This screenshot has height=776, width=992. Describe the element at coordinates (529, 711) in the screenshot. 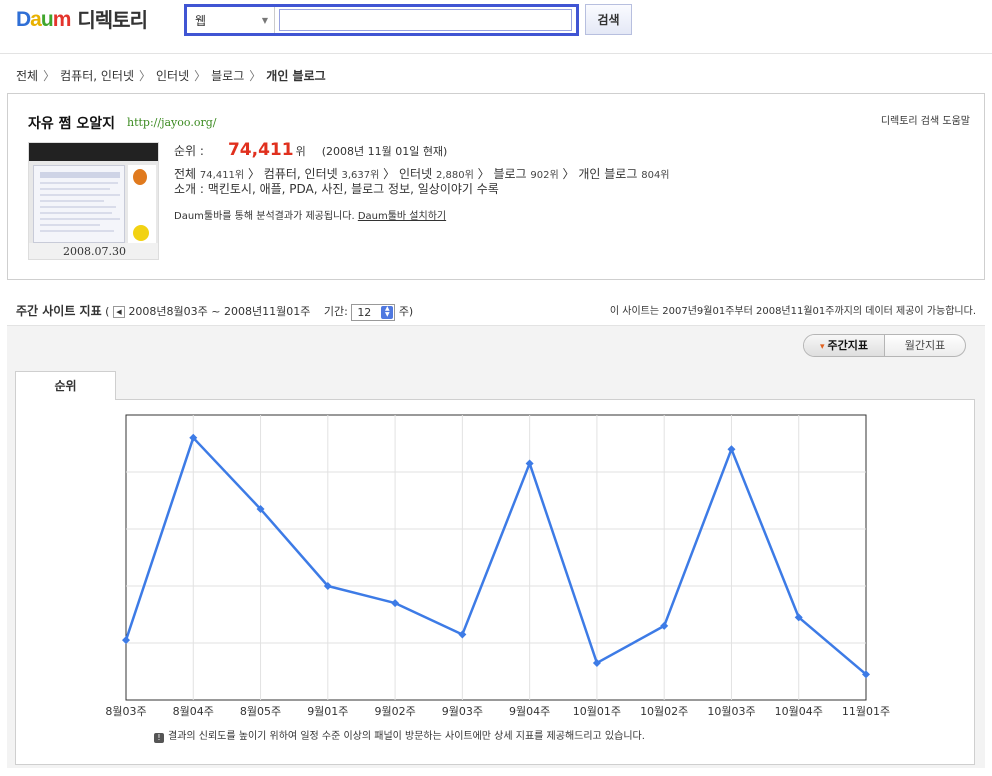

I see `x-tick-label: 9월04주` at that location.